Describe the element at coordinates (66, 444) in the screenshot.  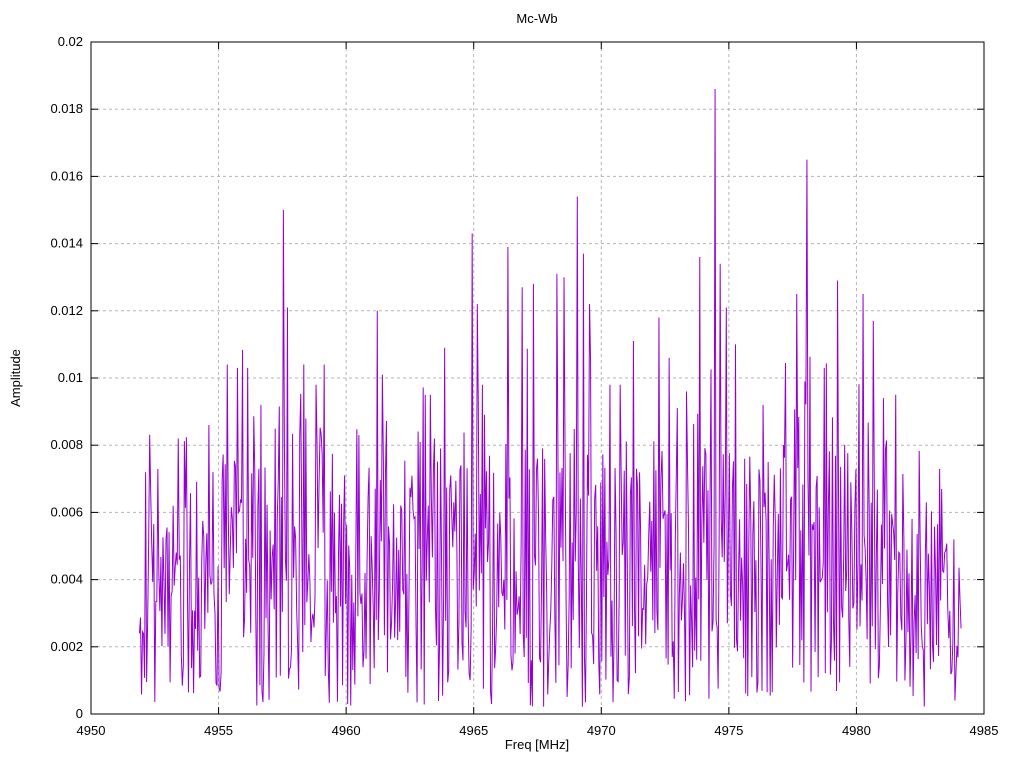
I see `y-tick-label: 0.008` at that location.